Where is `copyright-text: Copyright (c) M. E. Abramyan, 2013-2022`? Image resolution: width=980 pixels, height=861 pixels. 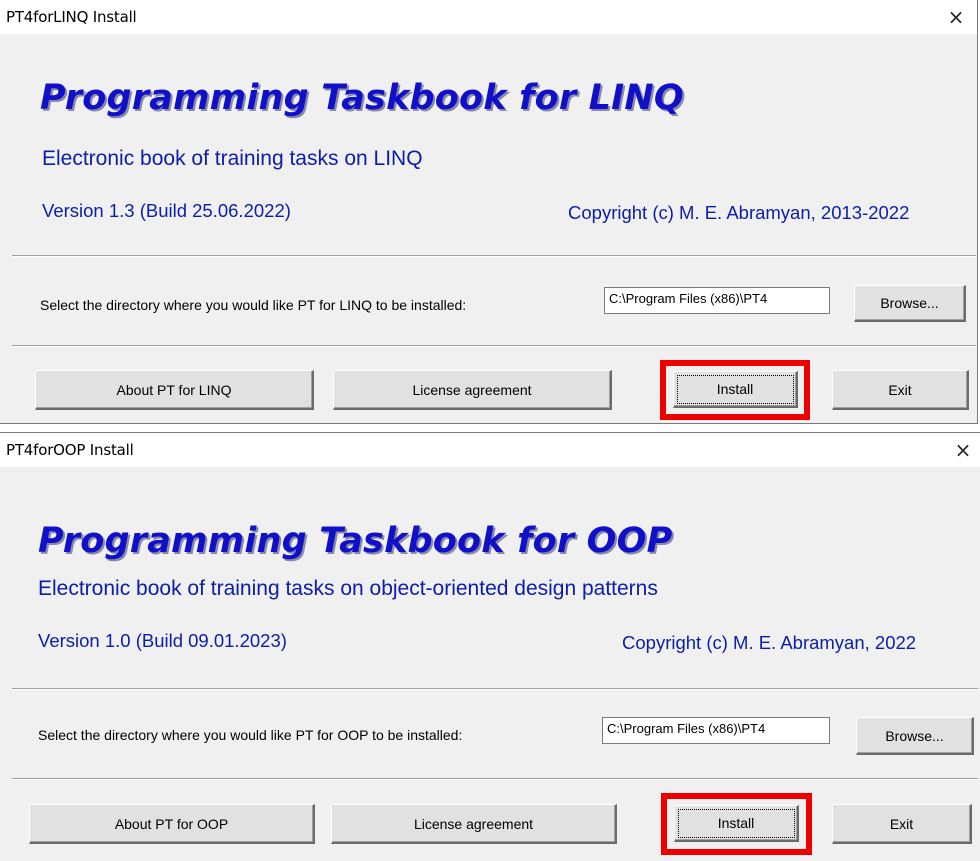
copyright-text: Copyright (c) M. E. Abramyan, 2013-2022 is located at coordinates (739, 212).